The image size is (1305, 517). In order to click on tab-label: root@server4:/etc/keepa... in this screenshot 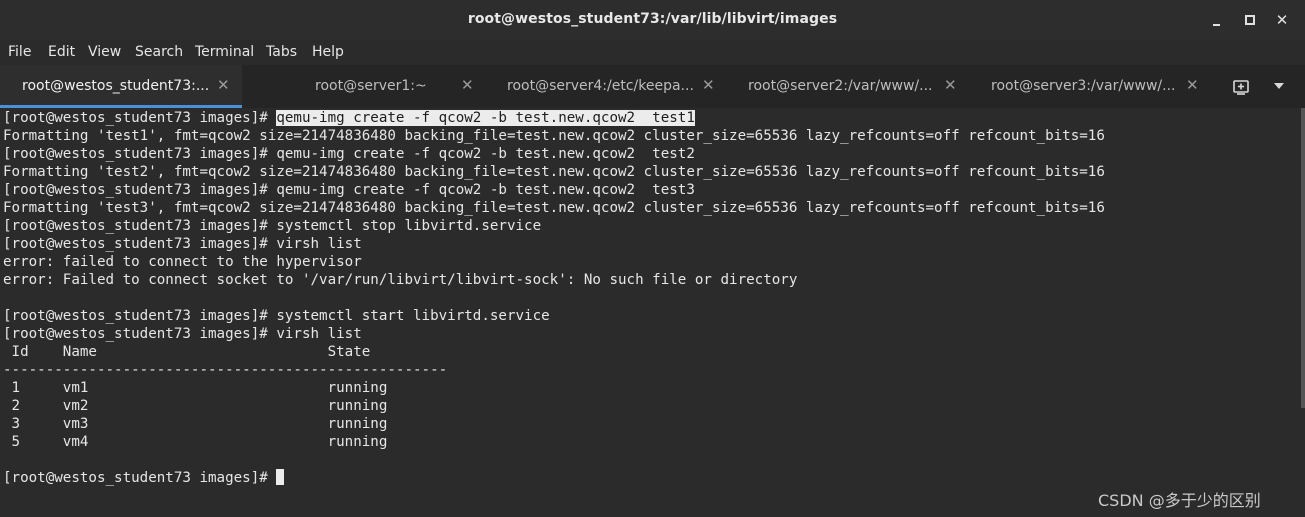, I will do `click(600, 86)`.